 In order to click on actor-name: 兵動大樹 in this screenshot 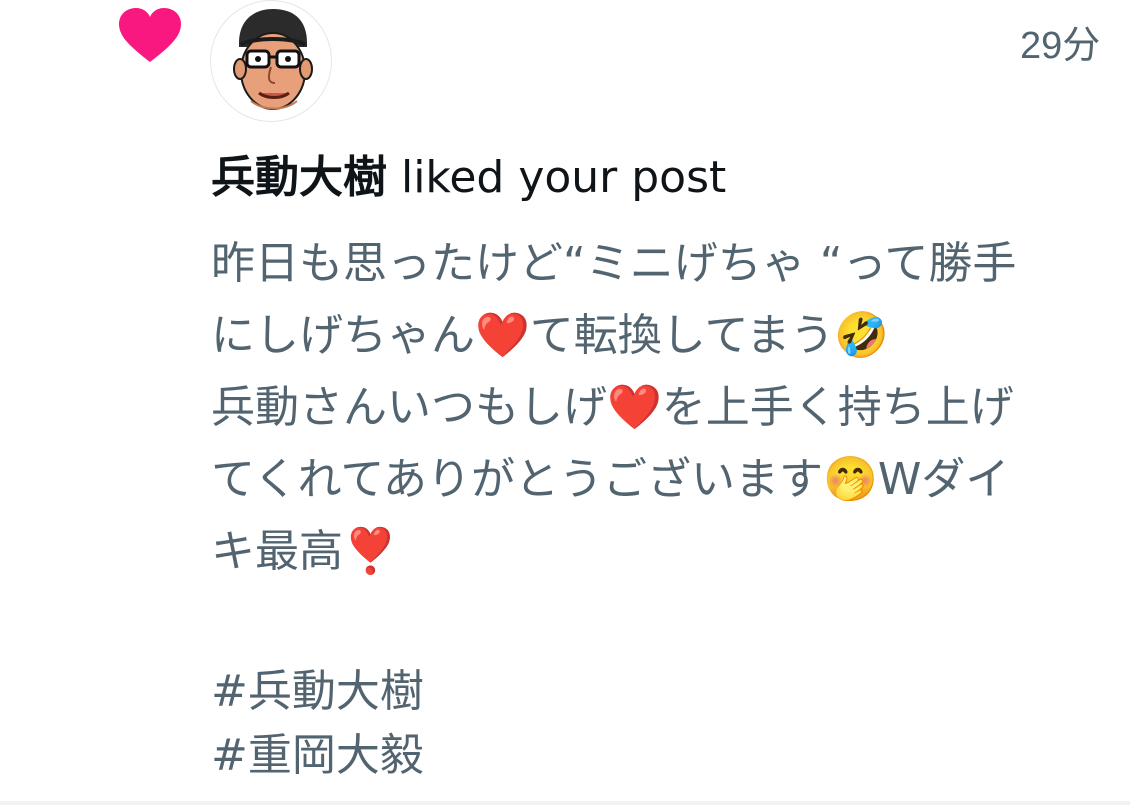, I will do `click(299, 177)`.